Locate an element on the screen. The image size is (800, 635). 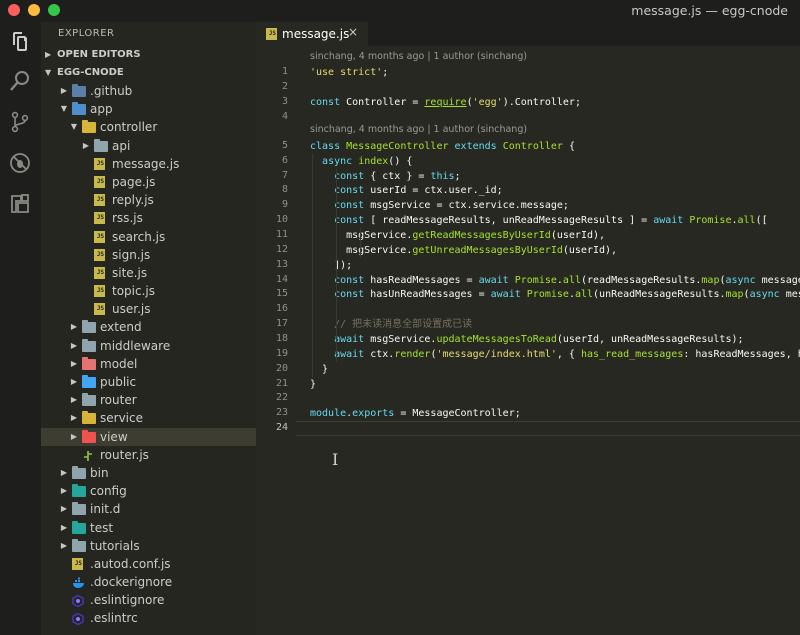
explorer-title: EXPLORER is located at coordinates (86, 33).